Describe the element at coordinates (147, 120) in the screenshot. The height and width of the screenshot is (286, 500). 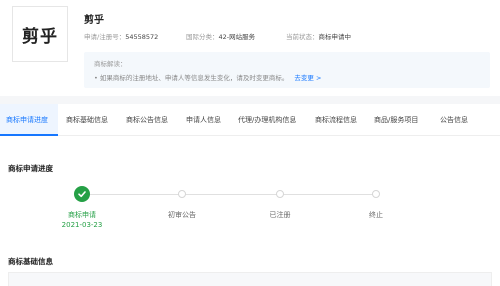
I see `tab-announcement-info: 商标公告信息` at that location.